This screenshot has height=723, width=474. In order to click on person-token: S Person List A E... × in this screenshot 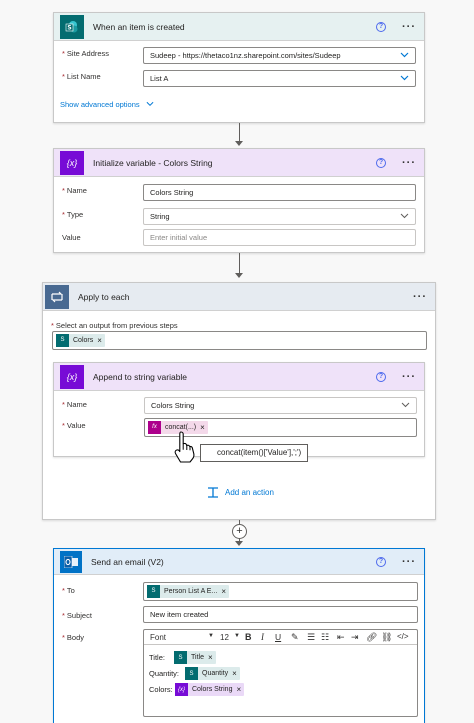, I will do `click(188, 591)`.